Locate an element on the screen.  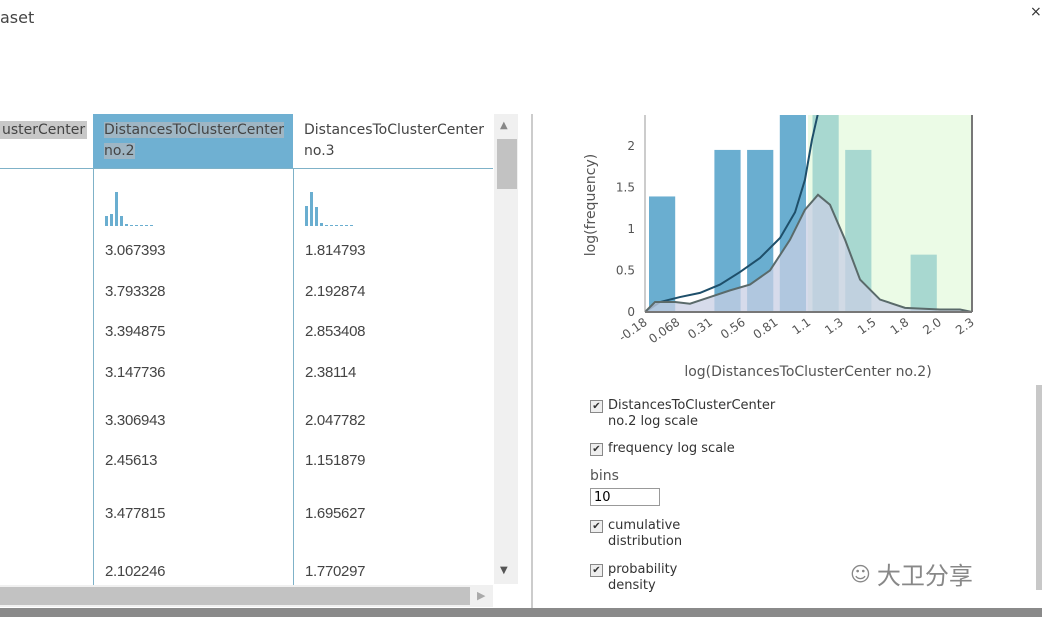
window-title: aset is located at coordinates (17, 17).